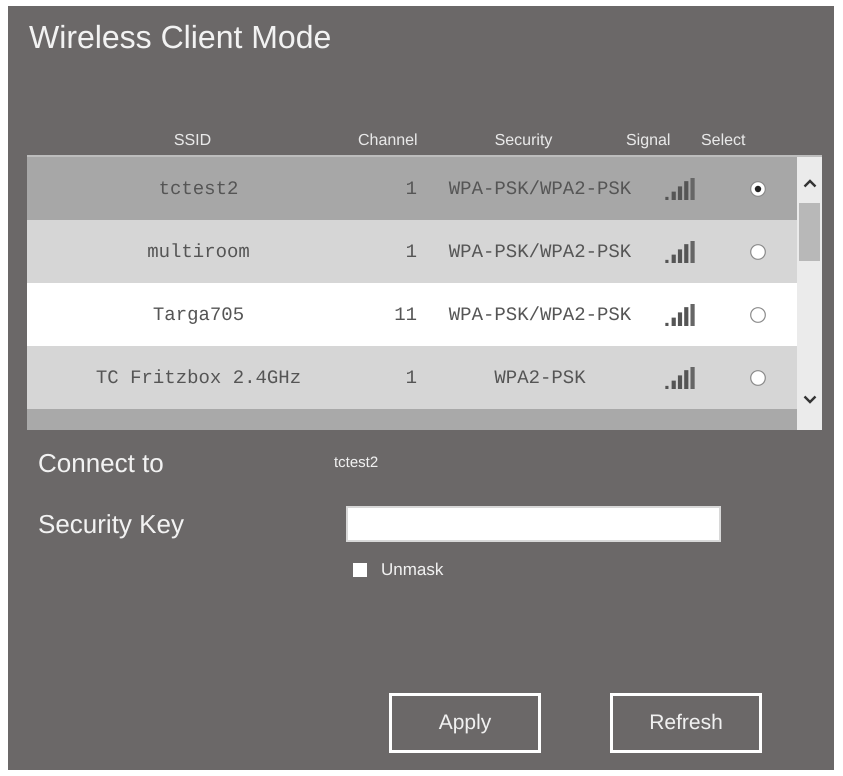 The image size is (843, 776). I want to click on column-header: SSID, so click(193, 141).